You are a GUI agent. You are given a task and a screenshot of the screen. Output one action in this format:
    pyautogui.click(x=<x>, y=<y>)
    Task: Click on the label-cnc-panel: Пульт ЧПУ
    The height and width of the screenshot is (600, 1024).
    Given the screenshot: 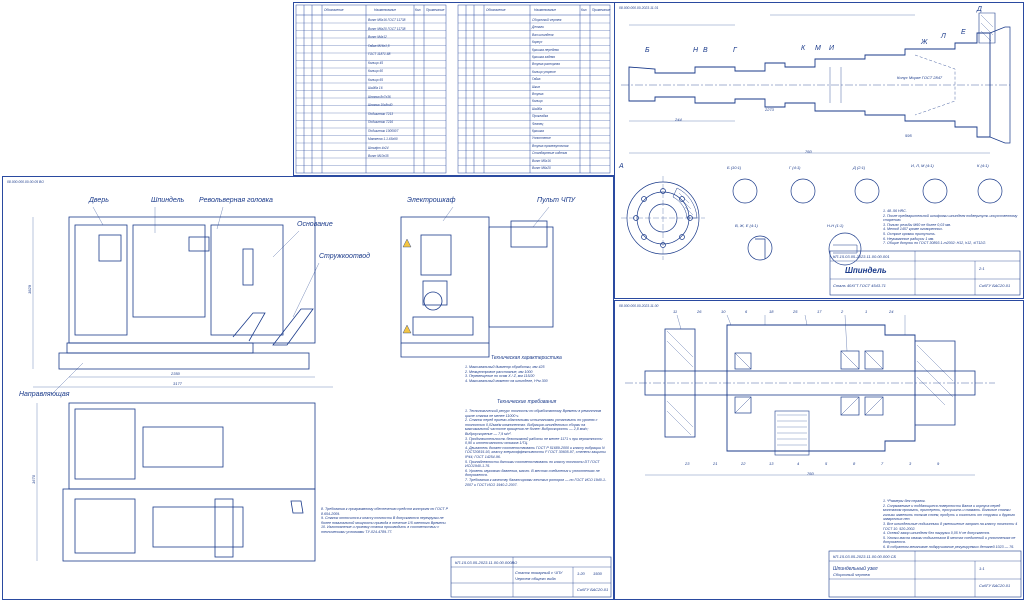 What is the action you would take?
    pyautogui.click(x=556, y=200)
    